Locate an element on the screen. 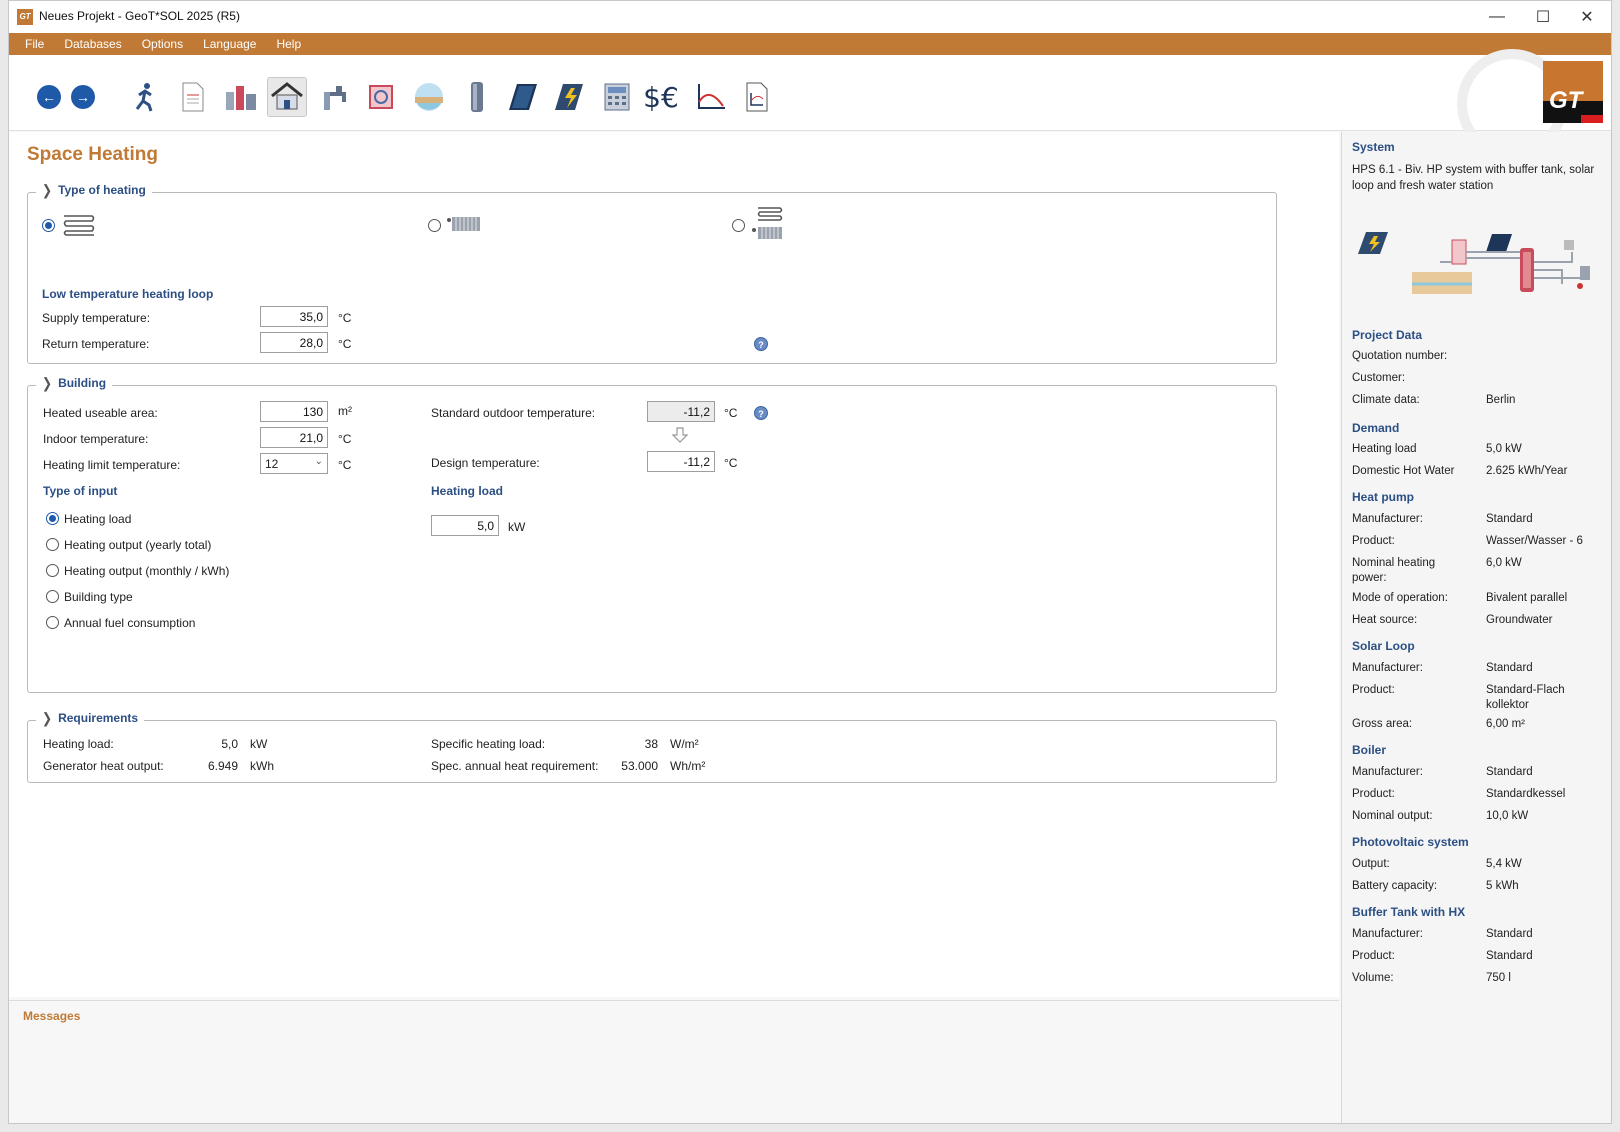 This screenshot has height=1132, width=1620. geotsol-logo: GT is located at coordinates (1573, 92).